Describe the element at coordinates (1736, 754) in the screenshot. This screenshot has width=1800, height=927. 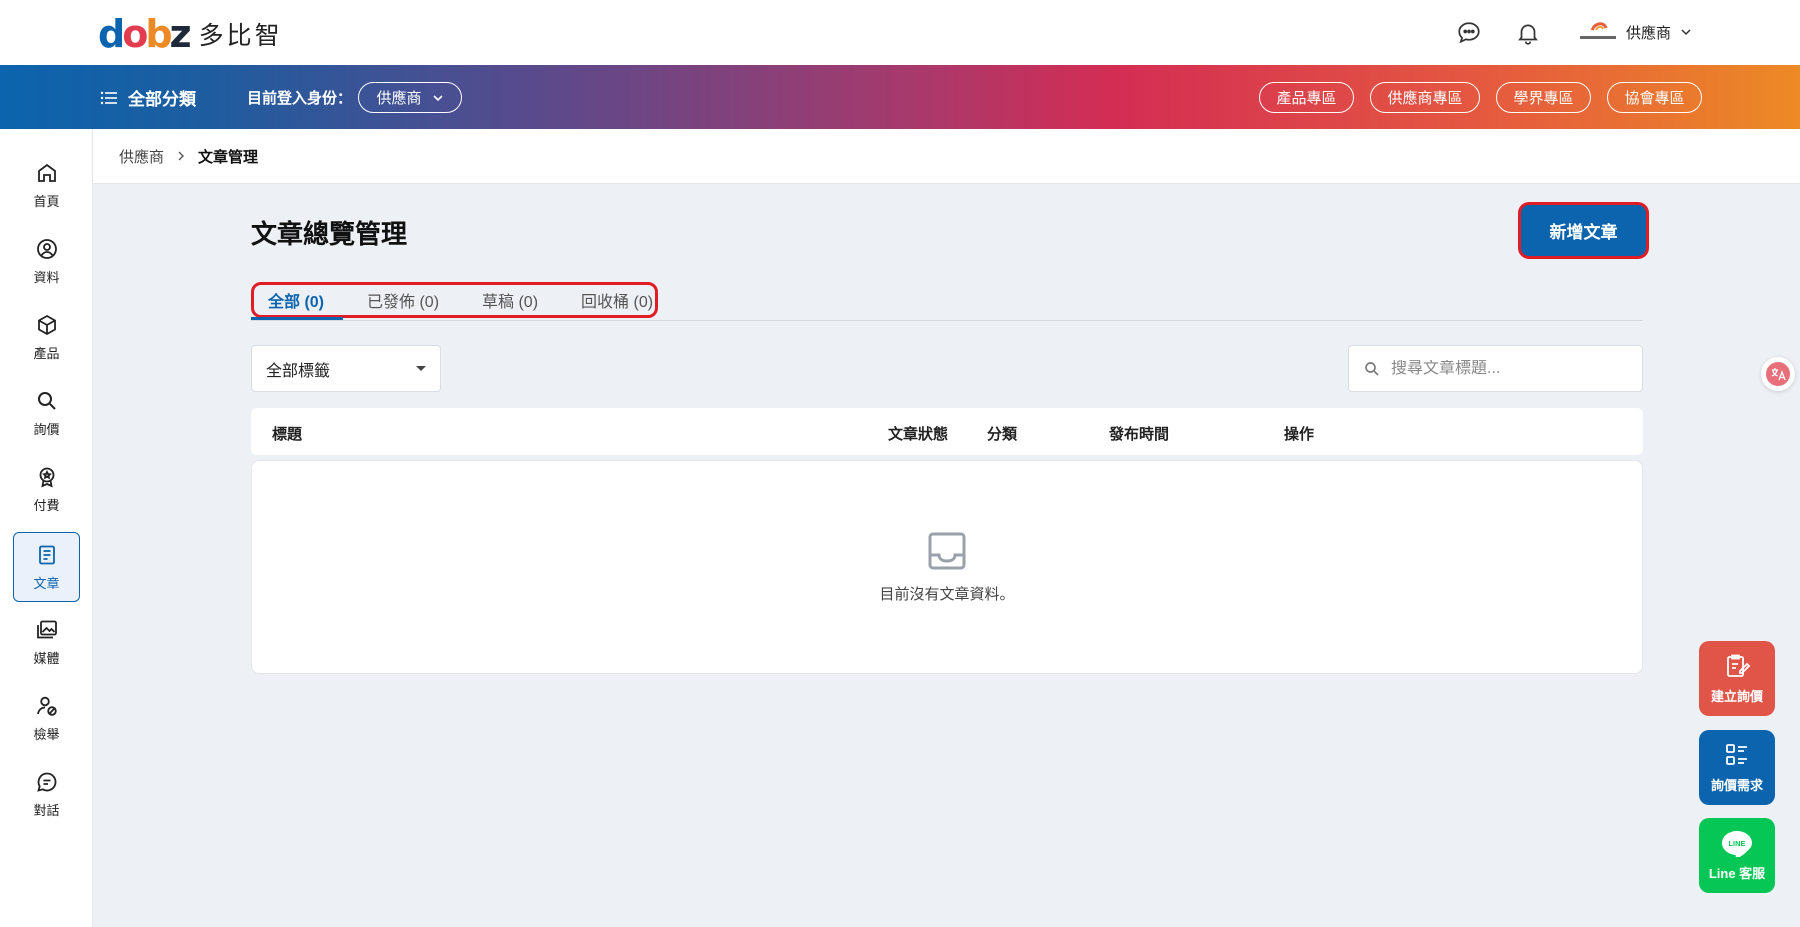
I see `checklist-icon` at that location.